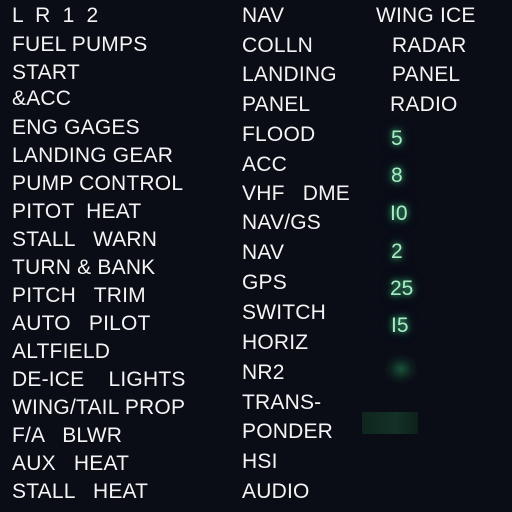 The height and width of the screenshot is (512, 512). Describe the element at coordinates (276, 491) in the screenshot. I see `label-audio: AUDIO` at that location.